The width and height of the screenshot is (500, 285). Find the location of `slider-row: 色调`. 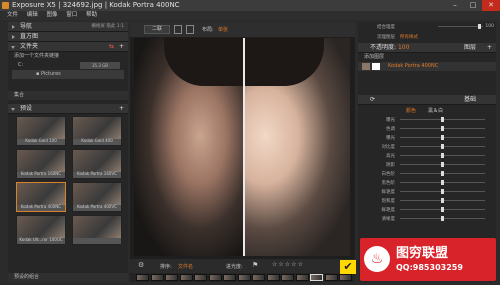

slider-row: 色调 is located at coordinates (427, 128).